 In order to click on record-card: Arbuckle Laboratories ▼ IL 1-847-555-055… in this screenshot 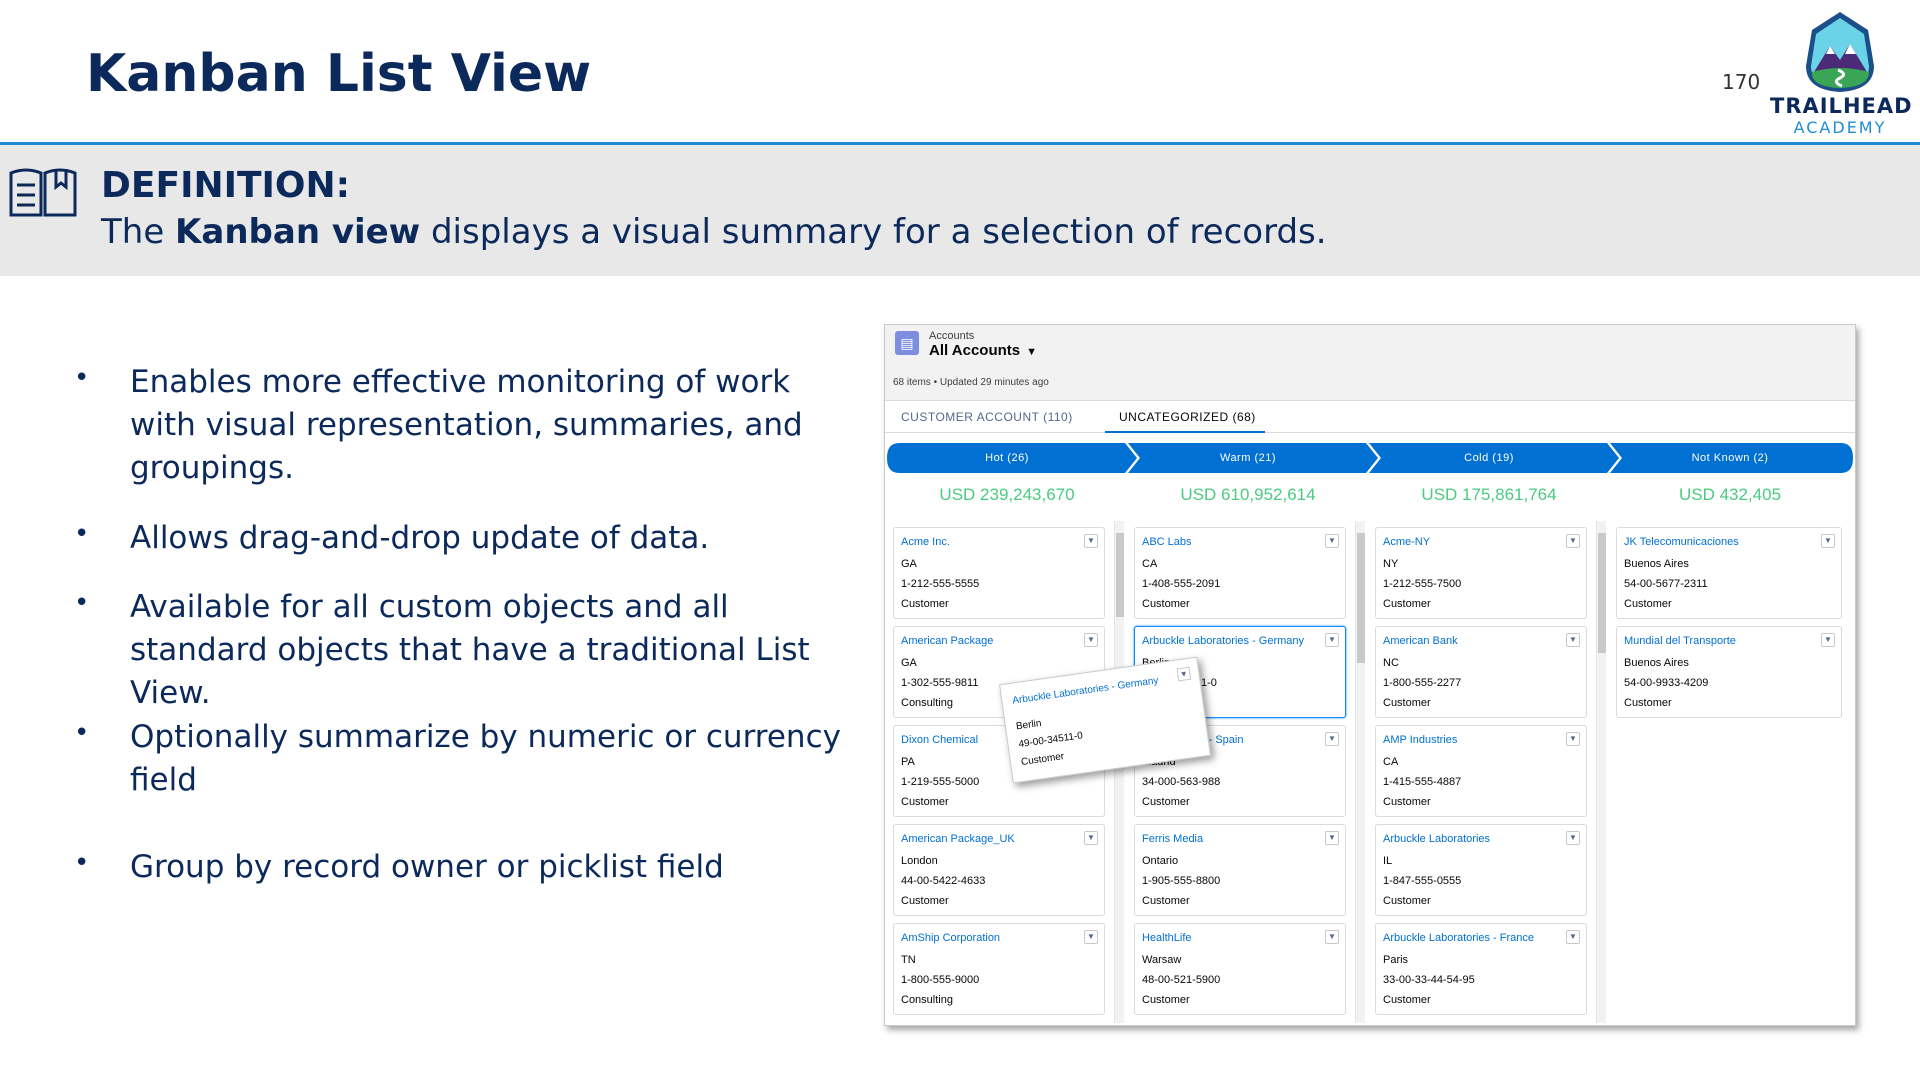, I will do `click(1481, 870)`.